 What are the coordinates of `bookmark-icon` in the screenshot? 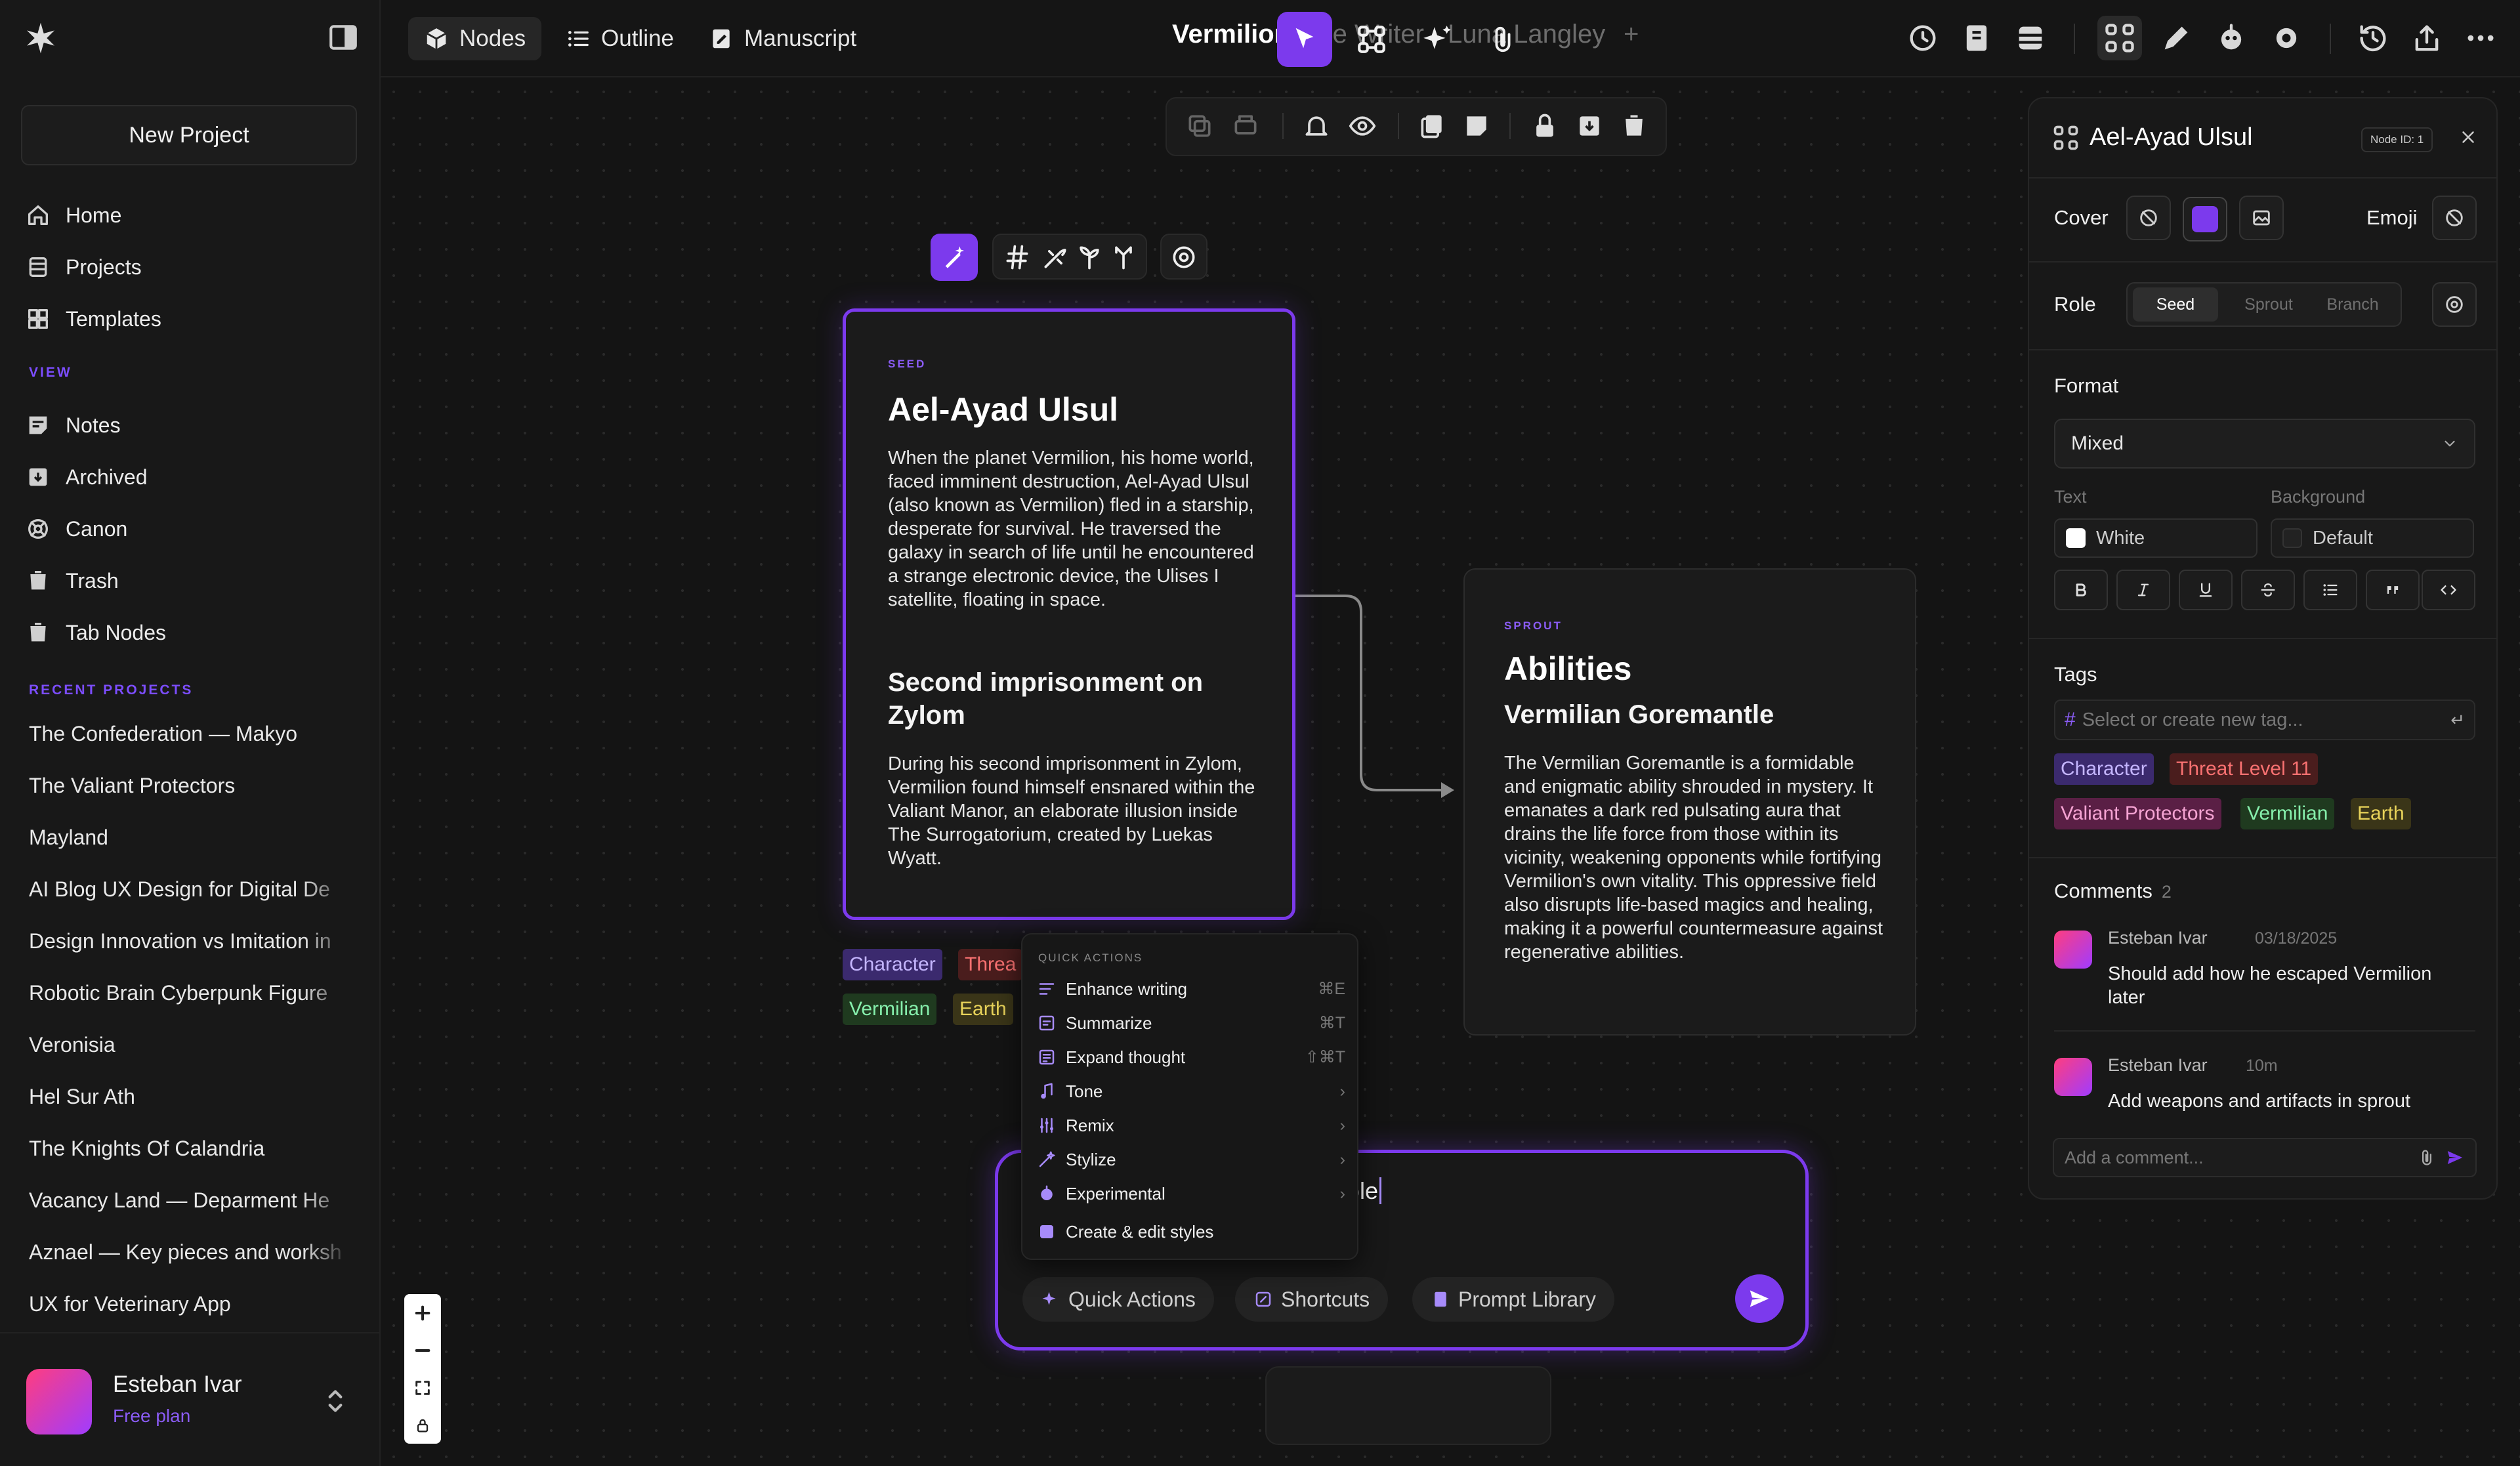 It's located at (1977, 38).